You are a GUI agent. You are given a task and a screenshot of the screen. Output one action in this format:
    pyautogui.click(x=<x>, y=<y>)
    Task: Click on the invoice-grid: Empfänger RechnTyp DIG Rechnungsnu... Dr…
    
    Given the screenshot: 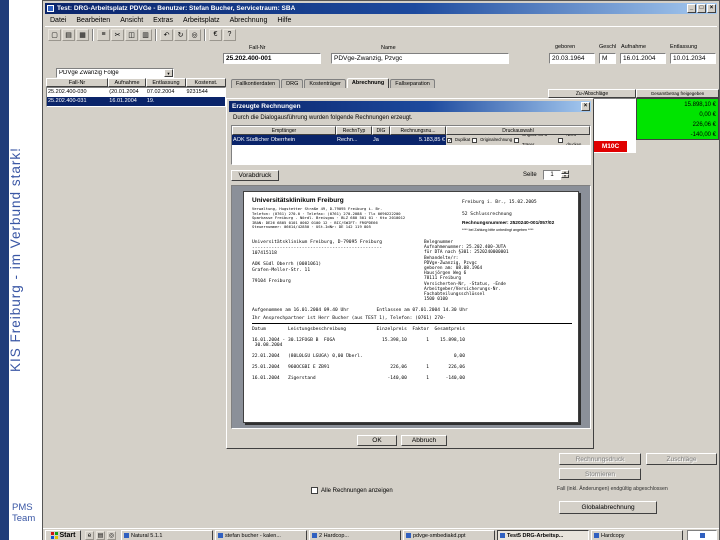 What is the action you would take?
    pyautogui.click(x=411, y=145)
    